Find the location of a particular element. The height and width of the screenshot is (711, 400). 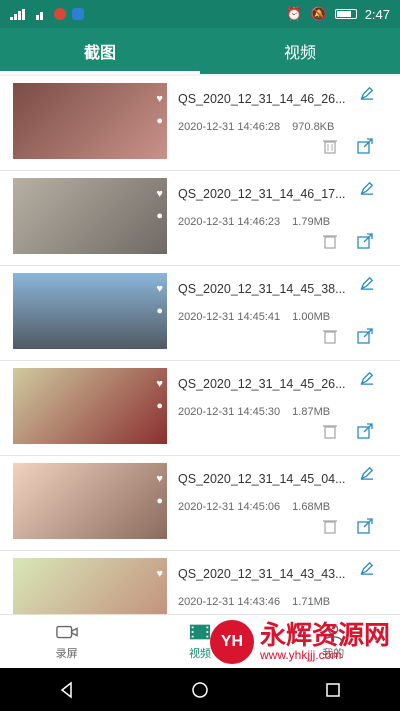

item-size: 1.68MB is located at coordinates (311, 507).